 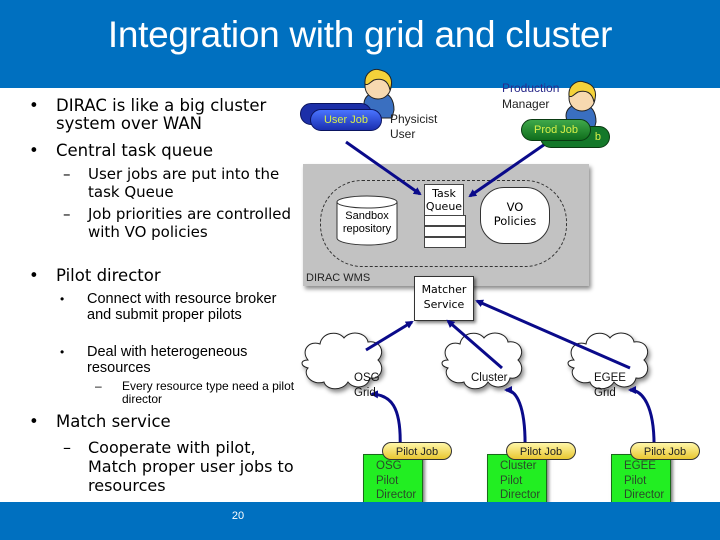 What do you see at coordinates (171, 183) in the screenshot?
I see `sub-bullet-item: – User jobs are put into the task Queue` at bounding box center [171, 183].